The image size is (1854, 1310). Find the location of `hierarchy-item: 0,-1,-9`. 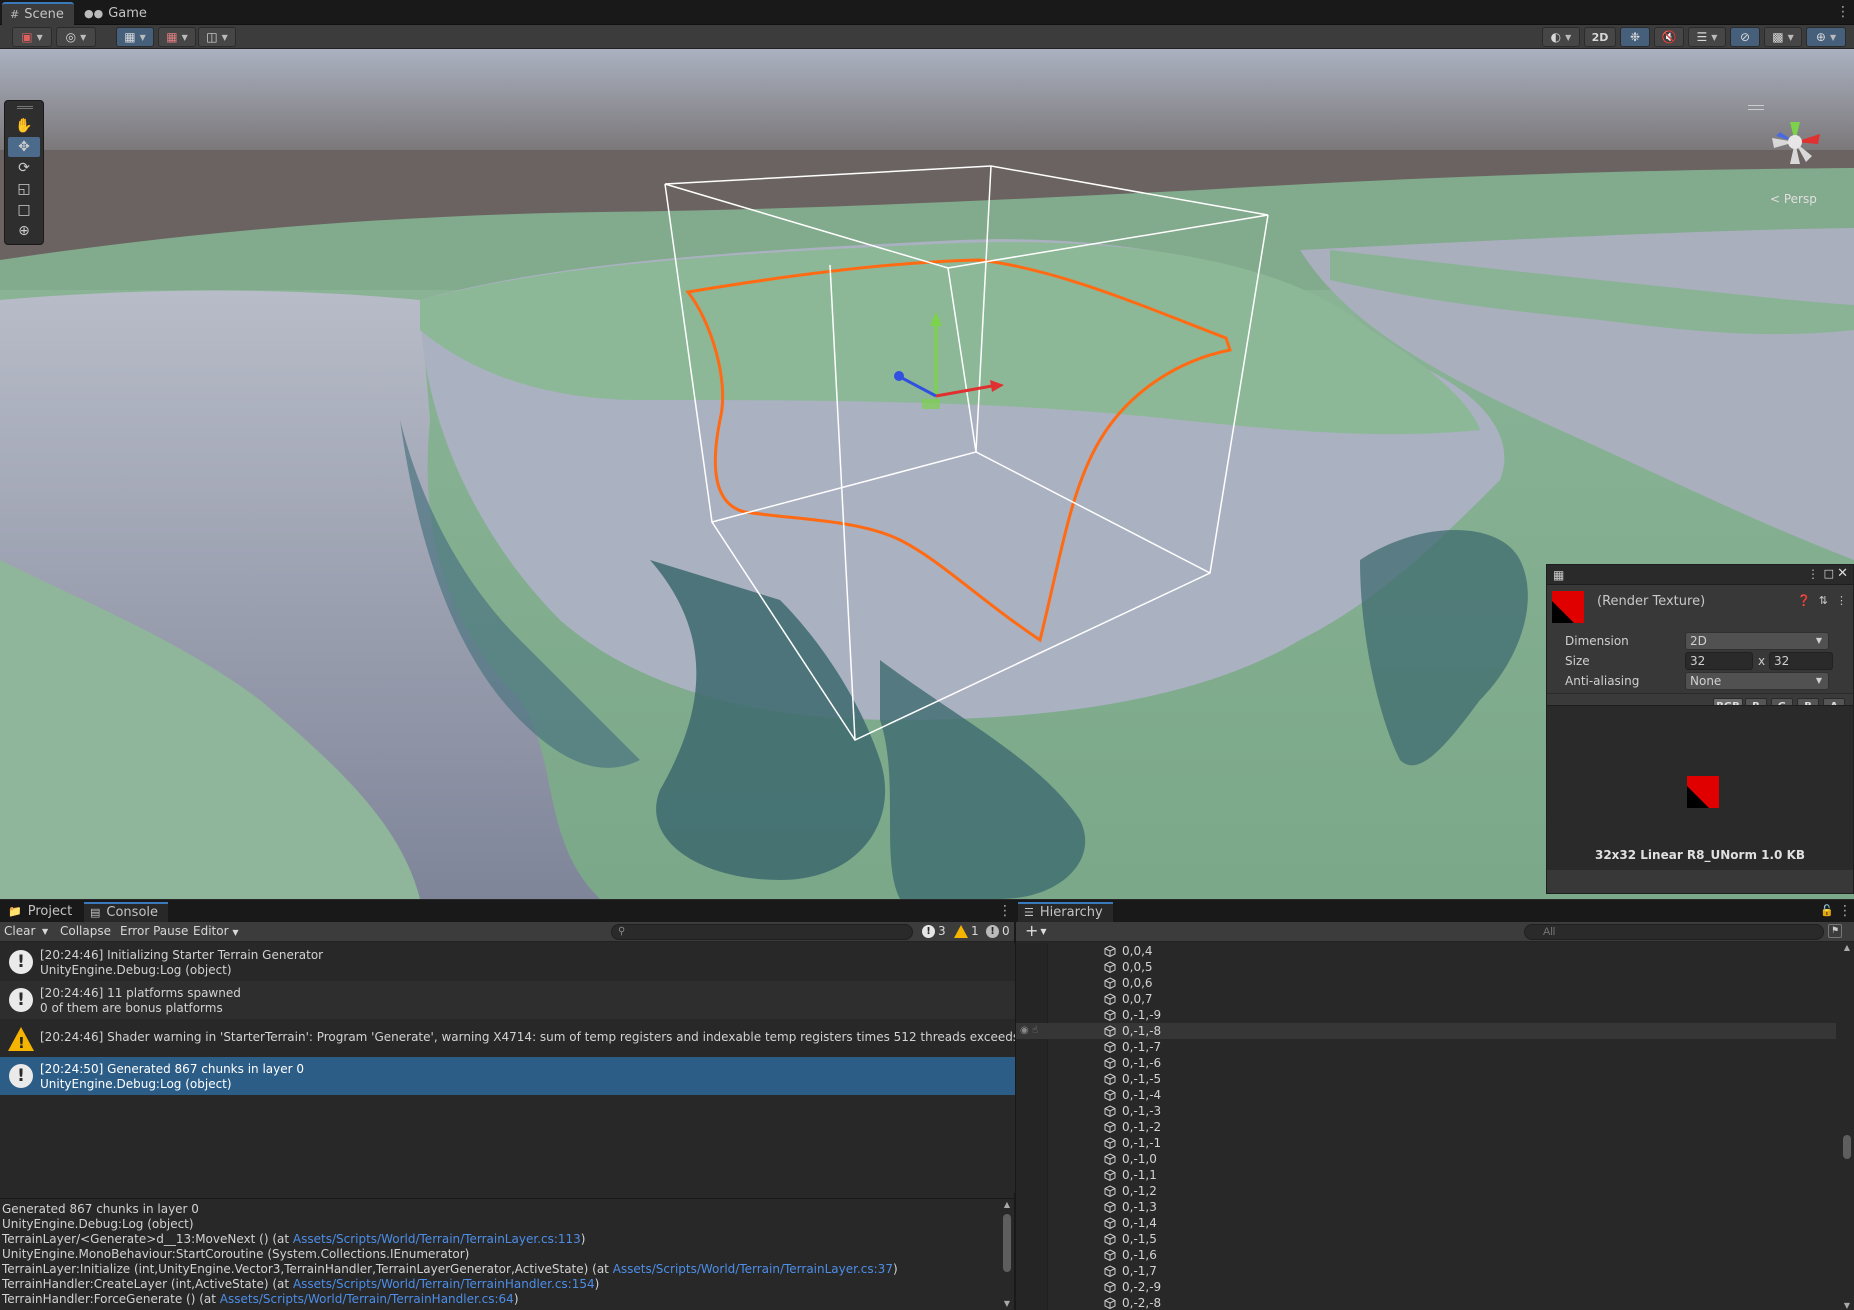

hierarchy-item: 0,-1,-9 is located at coordinates (1426, 1015).